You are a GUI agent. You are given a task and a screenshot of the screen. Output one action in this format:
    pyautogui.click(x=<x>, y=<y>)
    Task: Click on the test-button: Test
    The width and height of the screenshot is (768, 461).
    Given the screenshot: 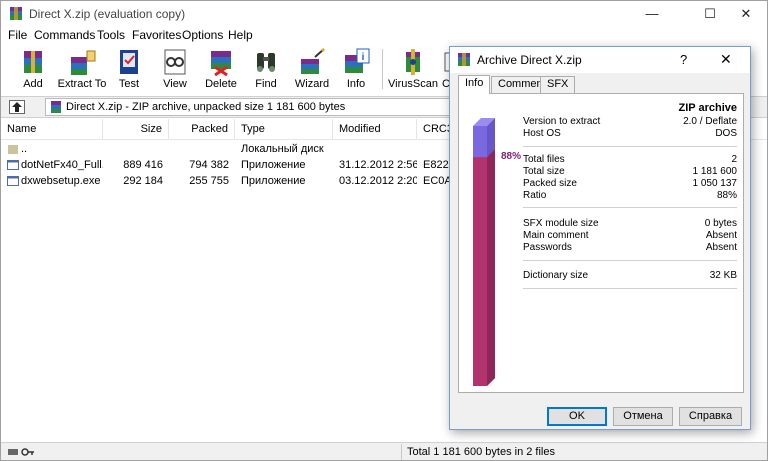 What is the action you would take?
    pyautogui.click(x=129, y=69)
    